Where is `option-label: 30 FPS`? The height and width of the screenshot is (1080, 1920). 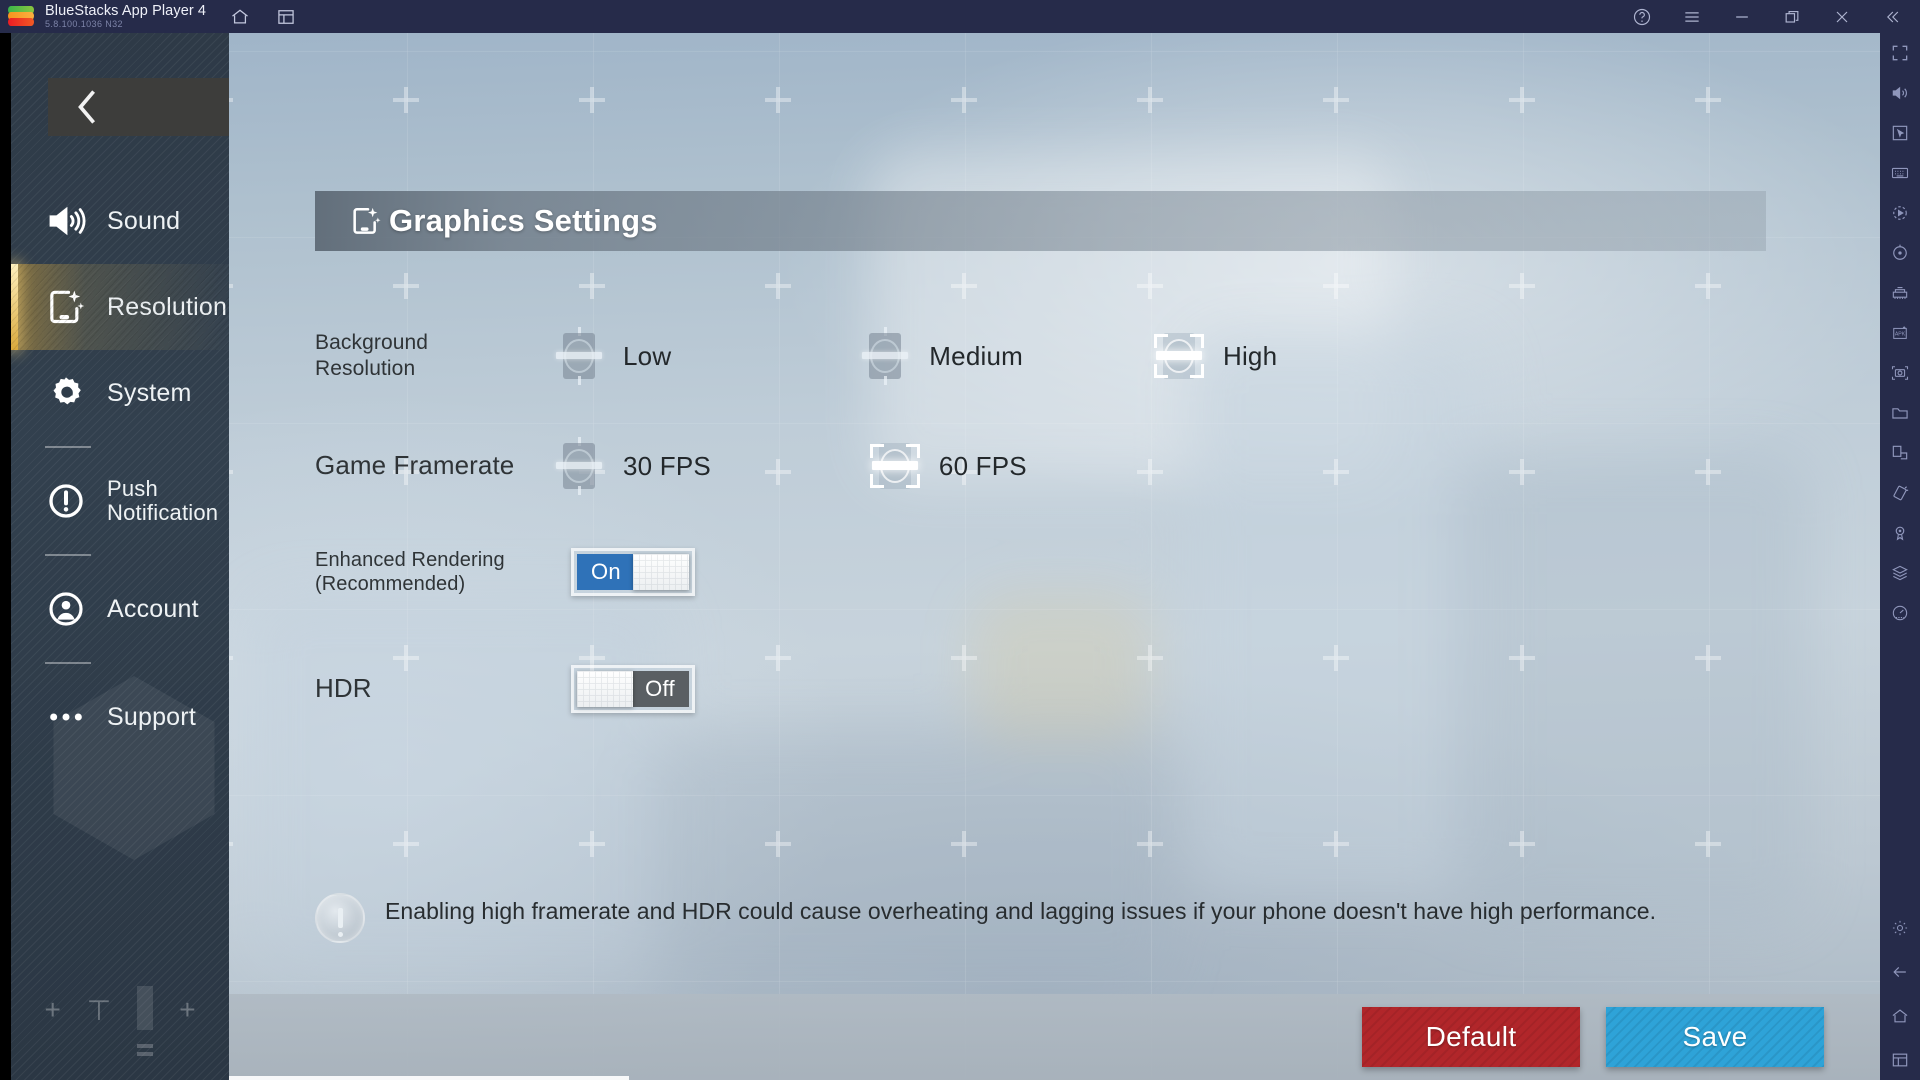 option-label: 30 FPS is located at coordinates (667, 465).